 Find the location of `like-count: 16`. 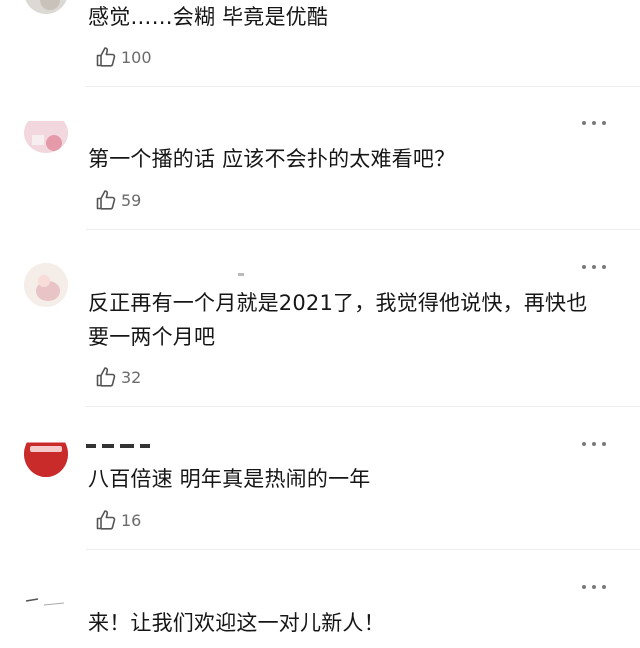

like-count: 16 is located at coordinates (131, 520).